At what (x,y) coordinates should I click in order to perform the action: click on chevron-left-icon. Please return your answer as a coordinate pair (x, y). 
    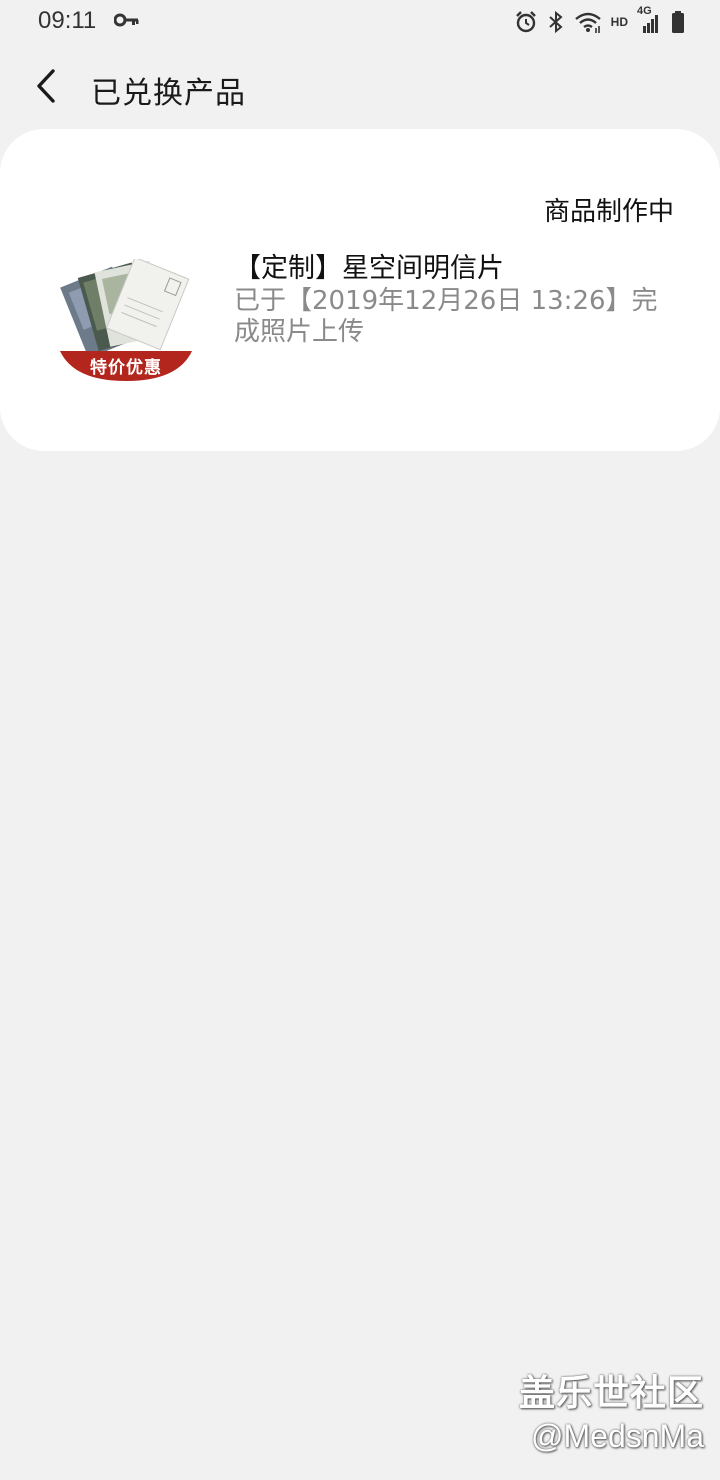
    Looking at the image, I should click on (46, 86).